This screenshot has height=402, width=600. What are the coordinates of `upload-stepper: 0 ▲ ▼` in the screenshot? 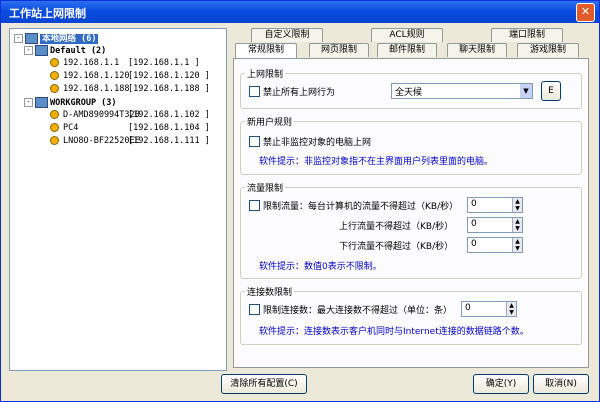 It's located at (495, 225).